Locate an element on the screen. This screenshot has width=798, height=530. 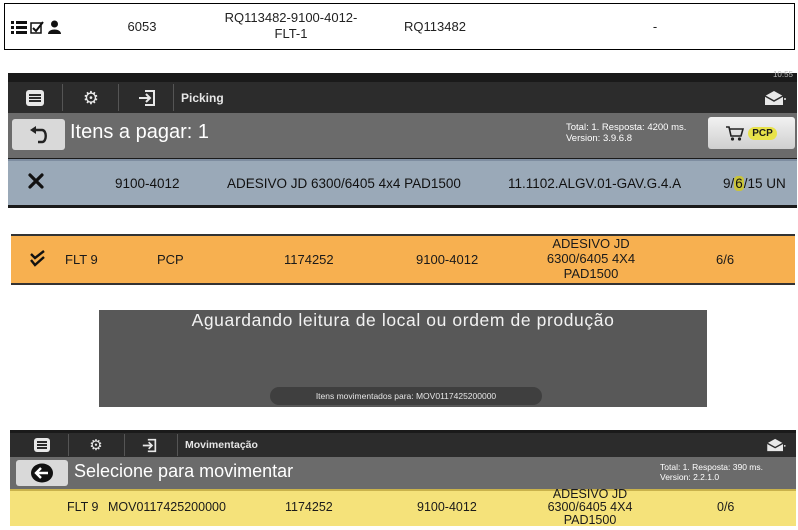
movement-id: MOV0117425200000 is located at coordinates (167, 507).